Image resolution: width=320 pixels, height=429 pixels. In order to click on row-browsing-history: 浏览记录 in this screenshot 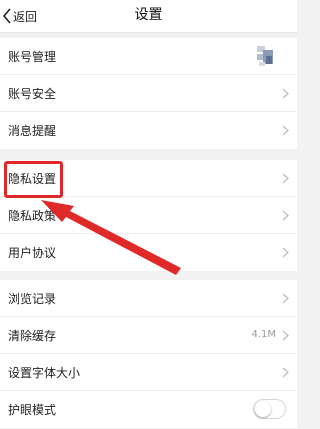, I will do `click(148, 298)`.